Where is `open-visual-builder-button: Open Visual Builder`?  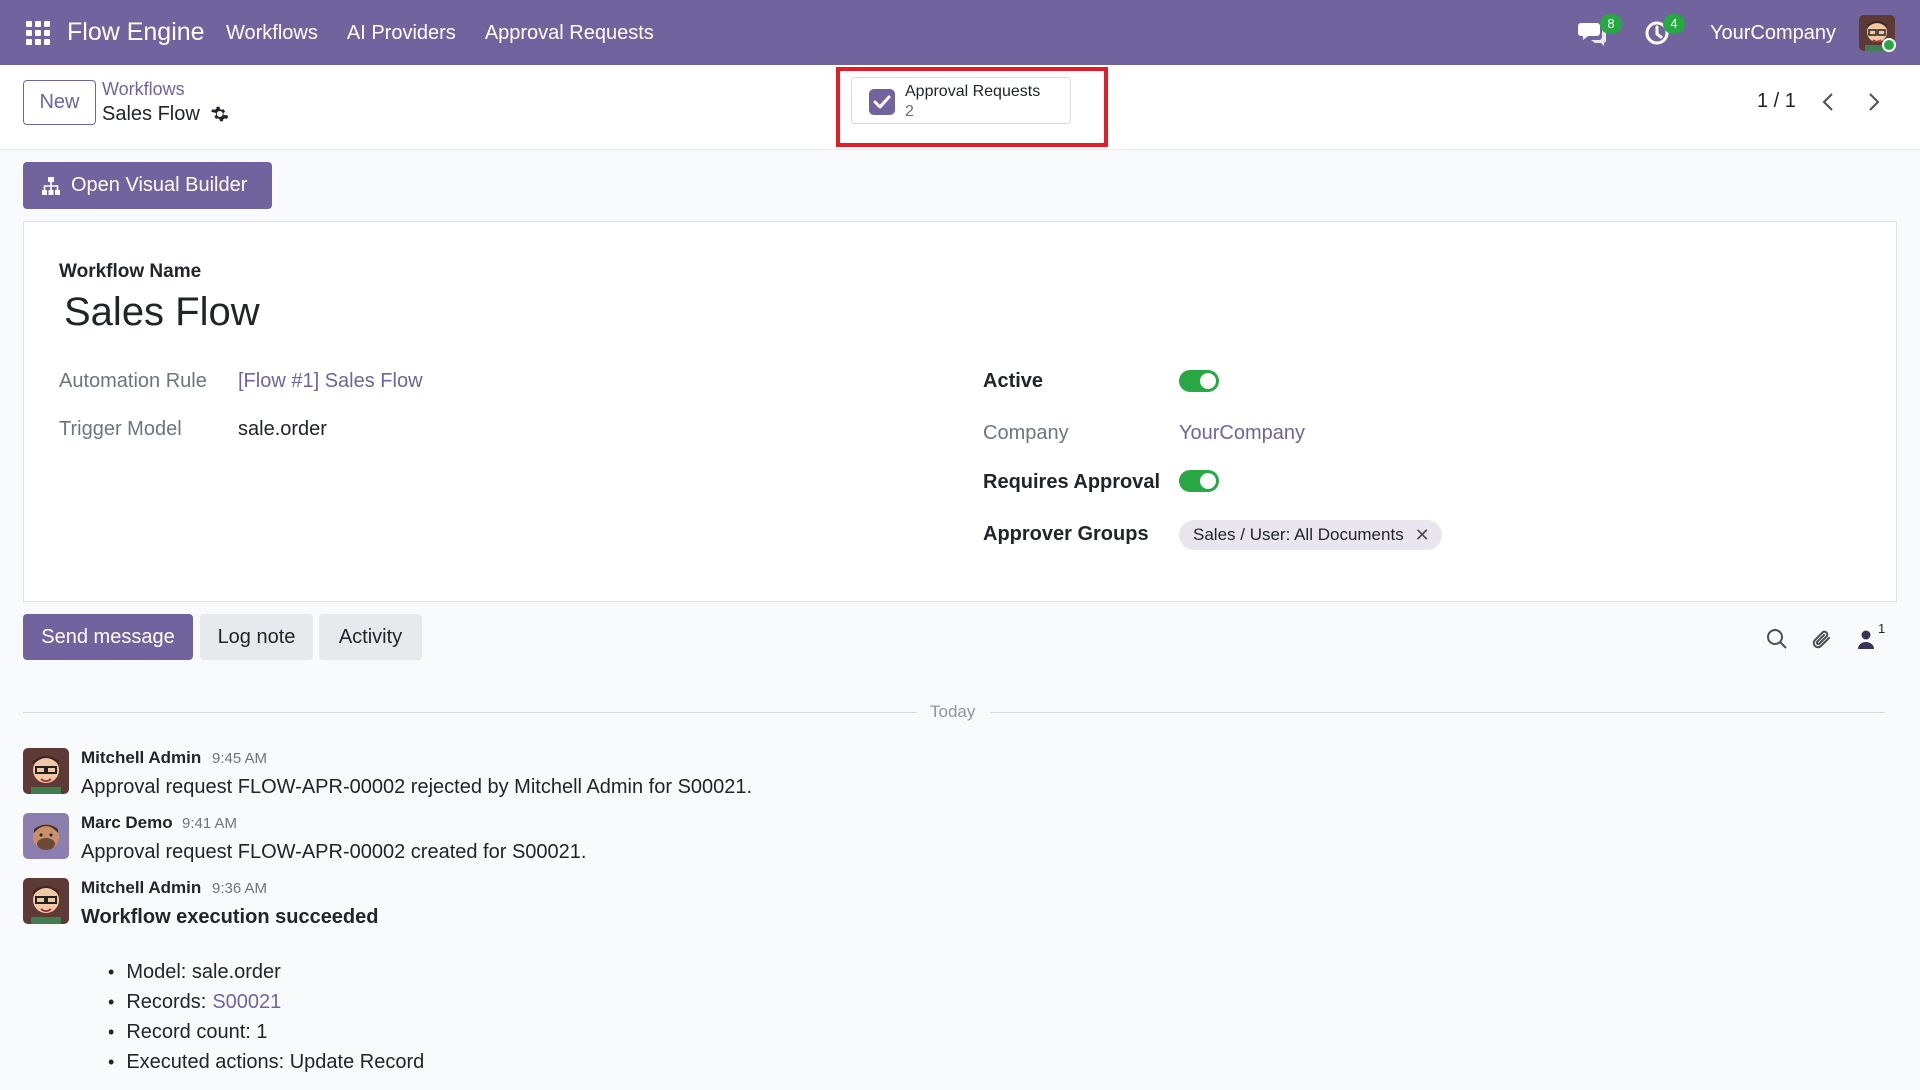
open-visual-builder-button: Open Visual Builder is located at coordinates (147, 185).